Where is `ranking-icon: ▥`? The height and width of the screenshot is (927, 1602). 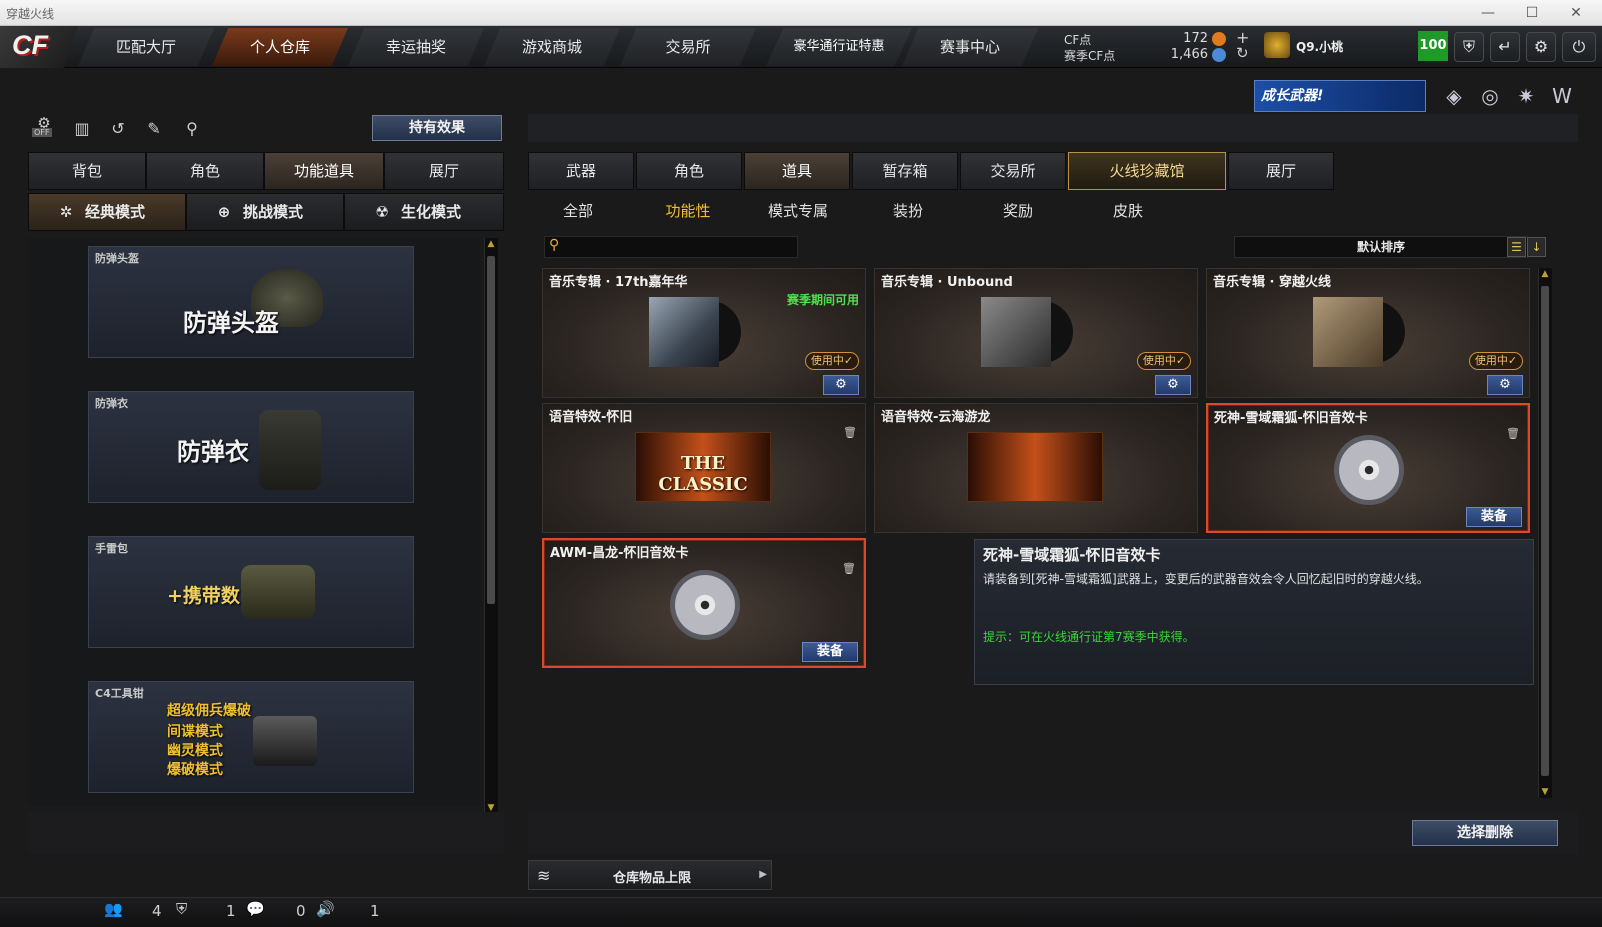
ranking-icon: ▥ is located at coordinates (82, 129).